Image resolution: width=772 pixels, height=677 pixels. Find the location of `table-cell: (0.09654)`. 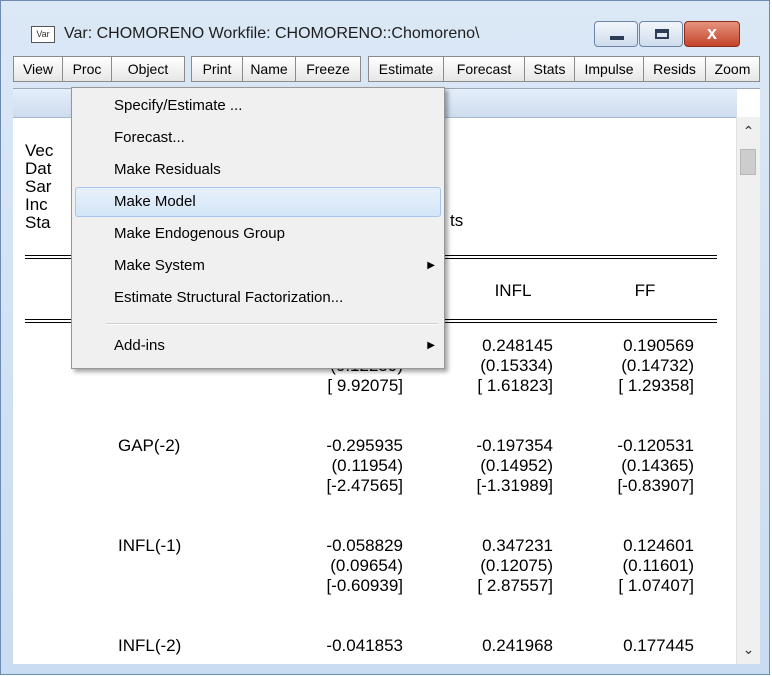

table-cell: (0.09654) is located at coordinates (366, 565).